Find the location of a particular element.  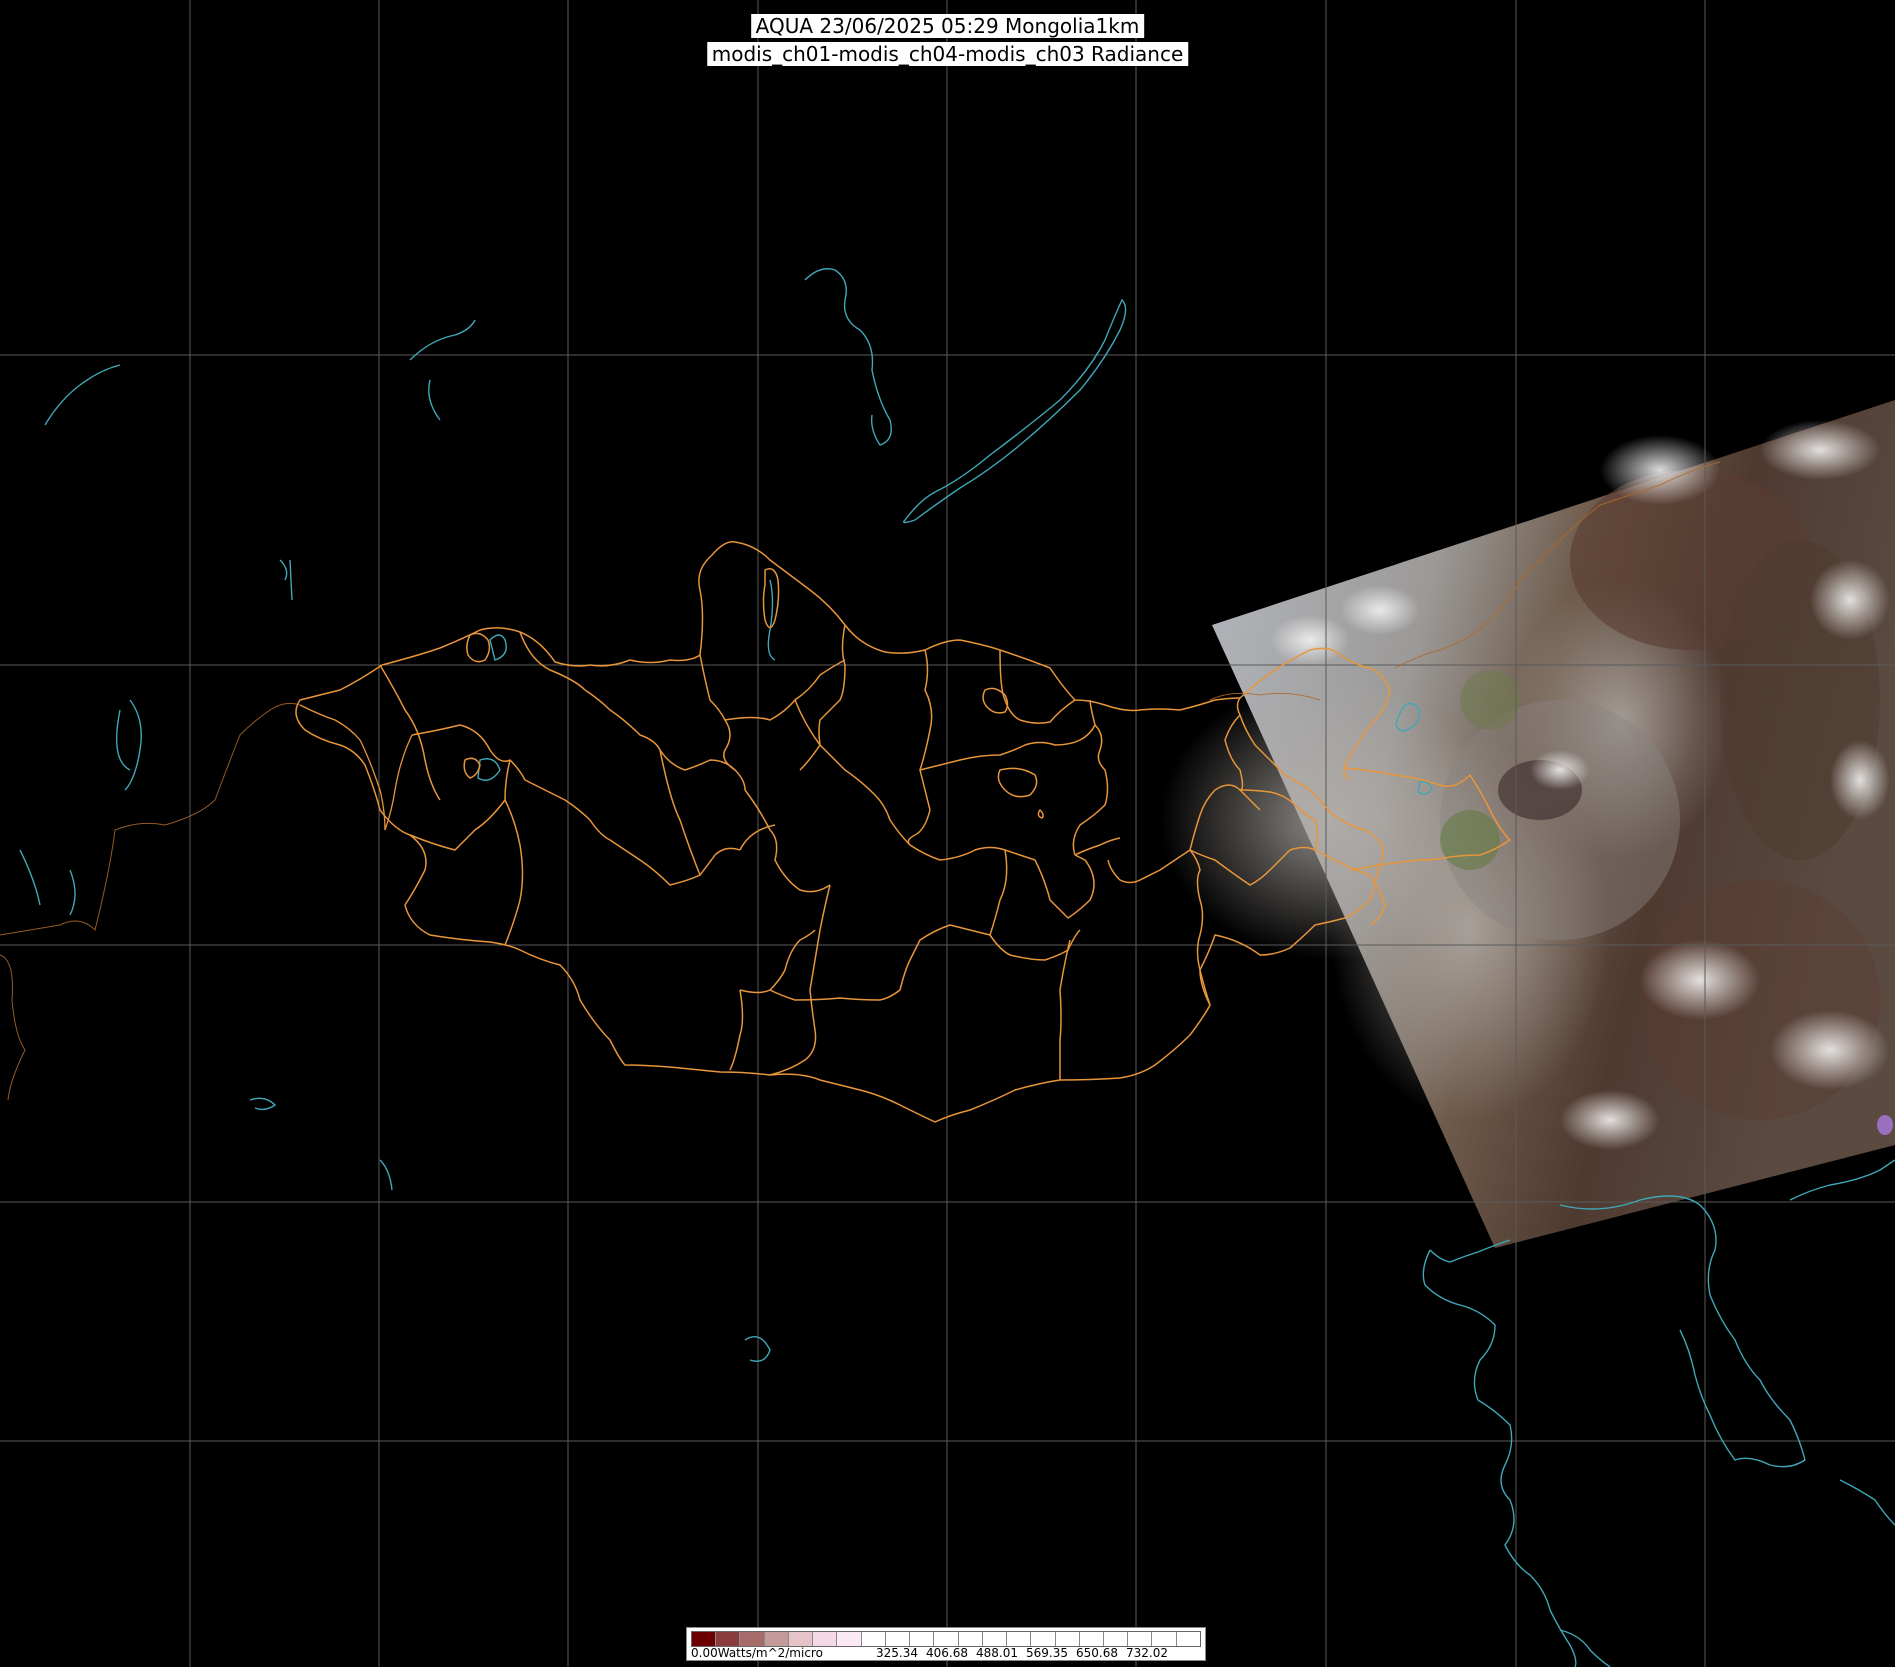

legend-tick-label: 488.01 is located at coordinates (997, 1653).